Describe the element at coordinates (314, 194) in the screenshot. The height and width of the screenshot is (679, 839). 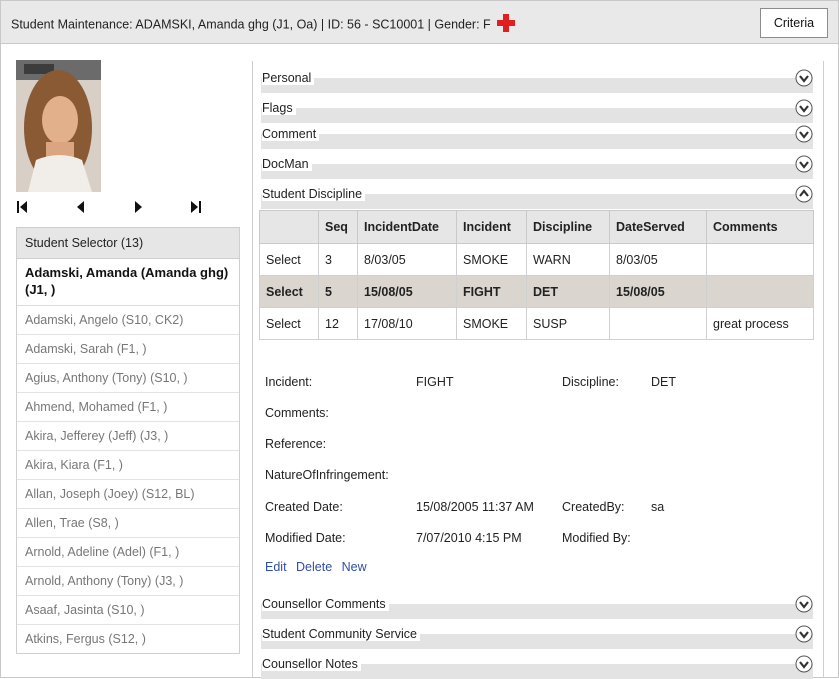
I see `section-label: Student Discipline` at that location.